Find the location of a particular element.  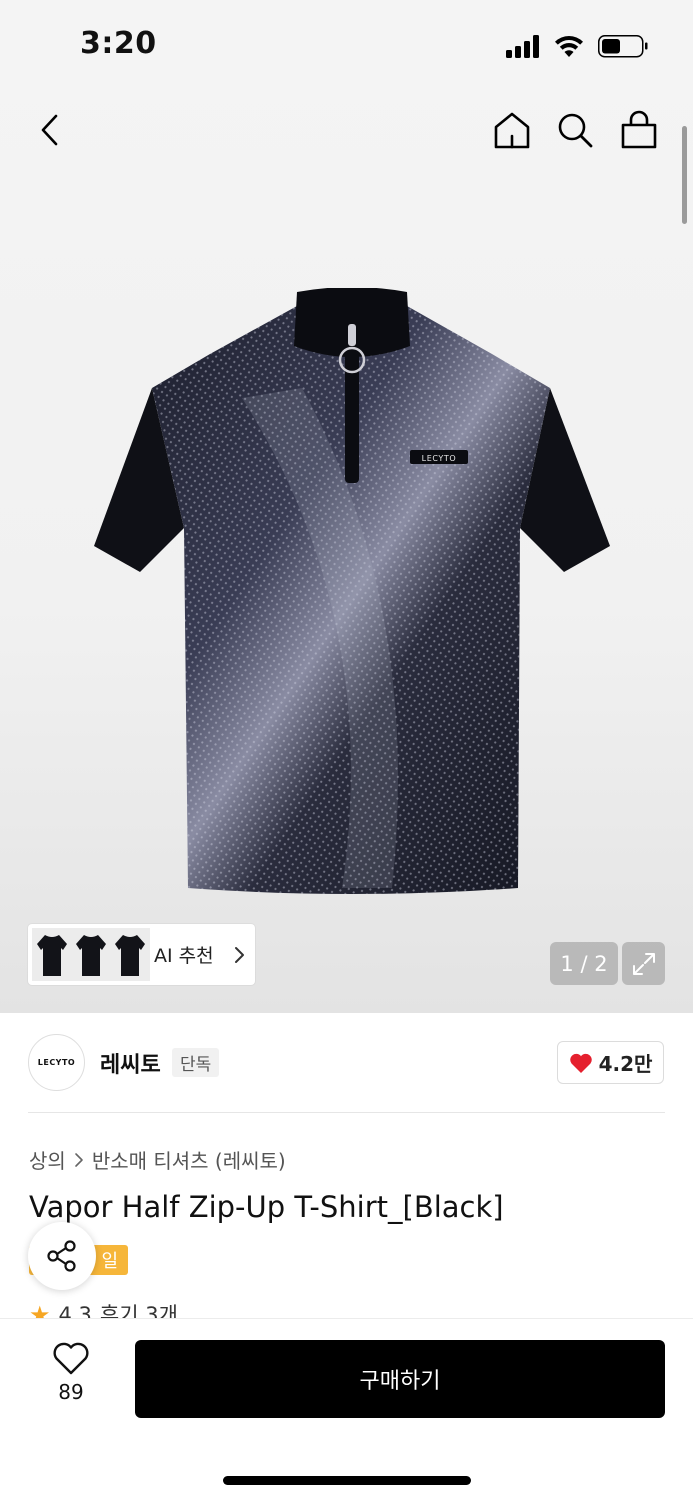

home-indicator is located at coordinates (347, 1480).